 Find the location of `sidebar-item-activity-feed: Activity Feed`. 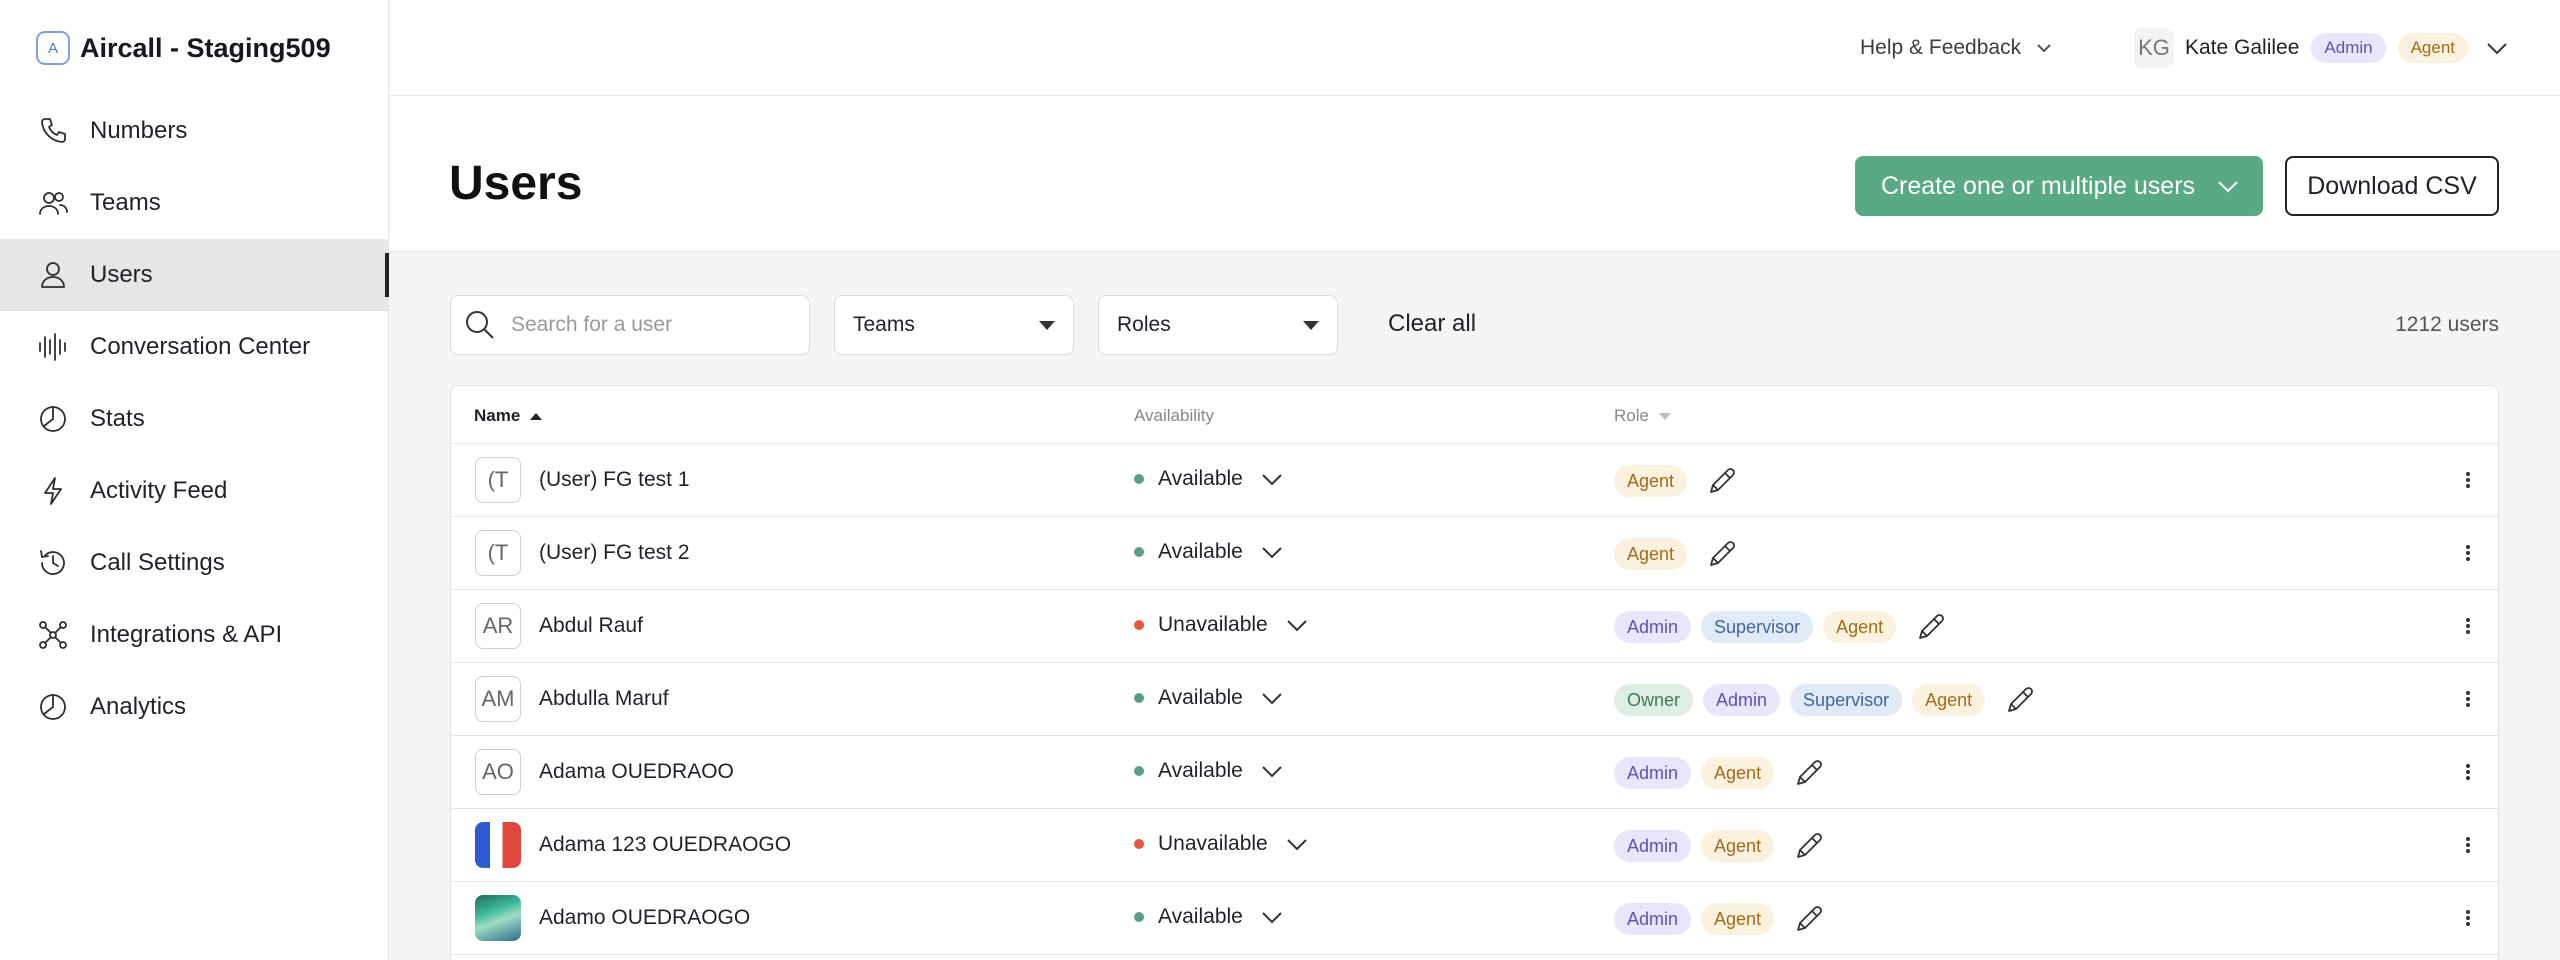

sidebar-item-activity-feed: Activity Feed is located at coordinates (194, 491).